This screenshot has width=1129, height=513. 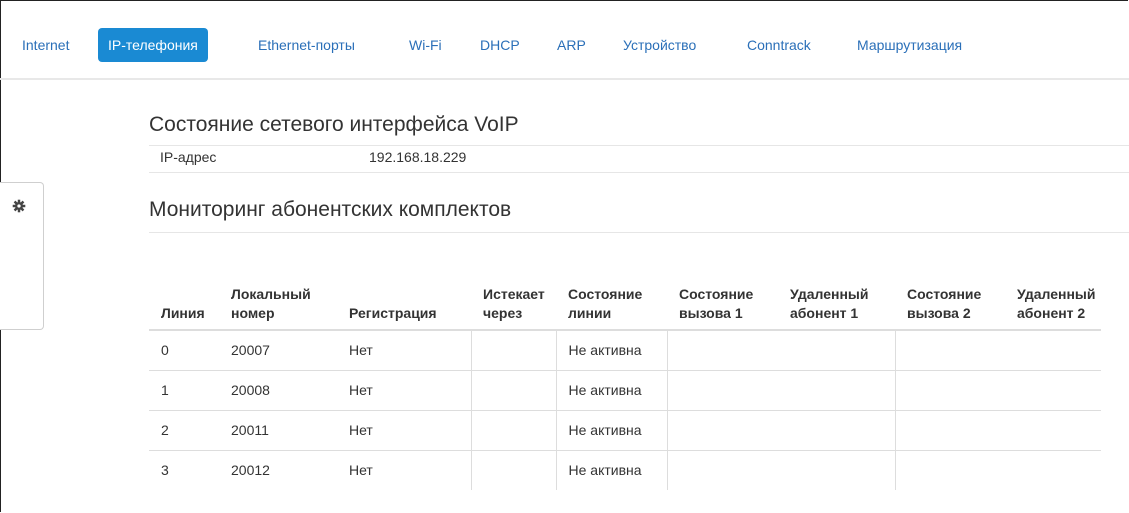 What do you see at coordinates (278, 469) in the screenshot?
I see `cell-local-number: 20012` at bounding box center [278, 469].